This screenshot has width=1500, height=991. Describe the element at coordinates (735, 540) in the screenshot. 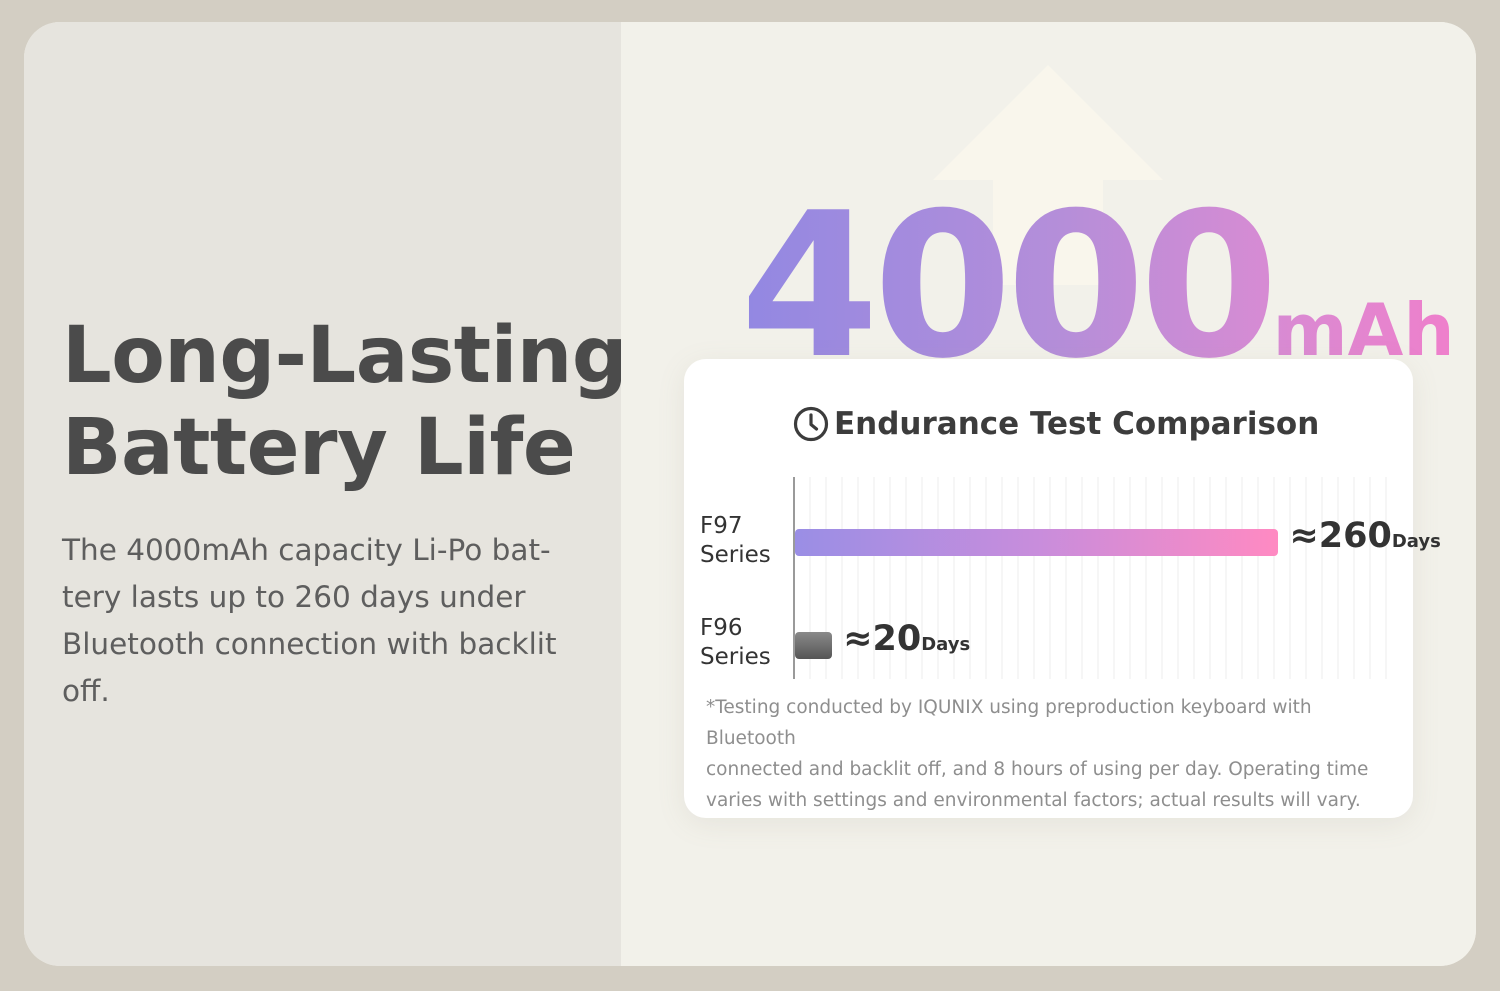

I see `series-label: F97 Series` at that location.